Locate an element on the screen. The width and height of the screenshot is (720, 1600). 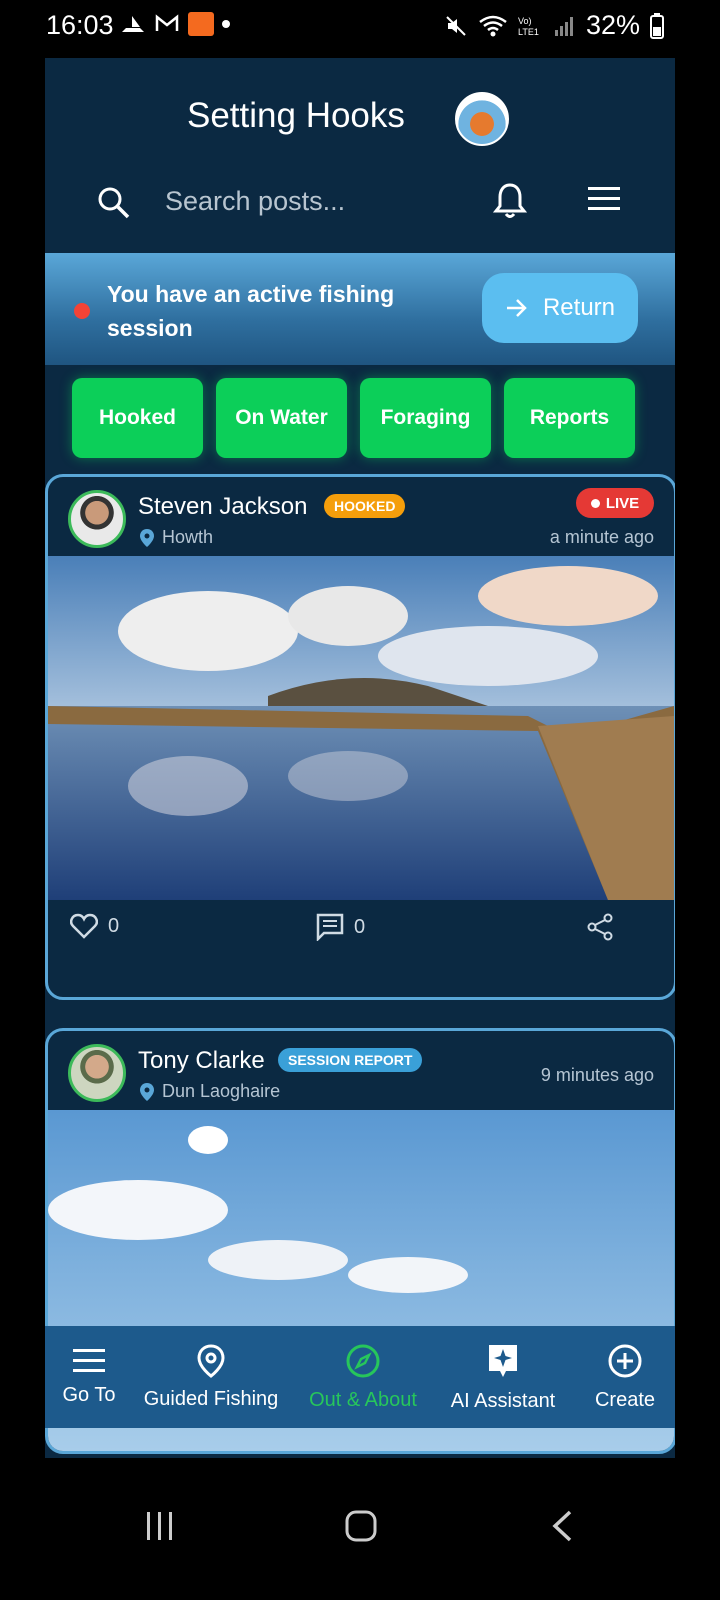
boat-icon is located at coordinates (133, 24).